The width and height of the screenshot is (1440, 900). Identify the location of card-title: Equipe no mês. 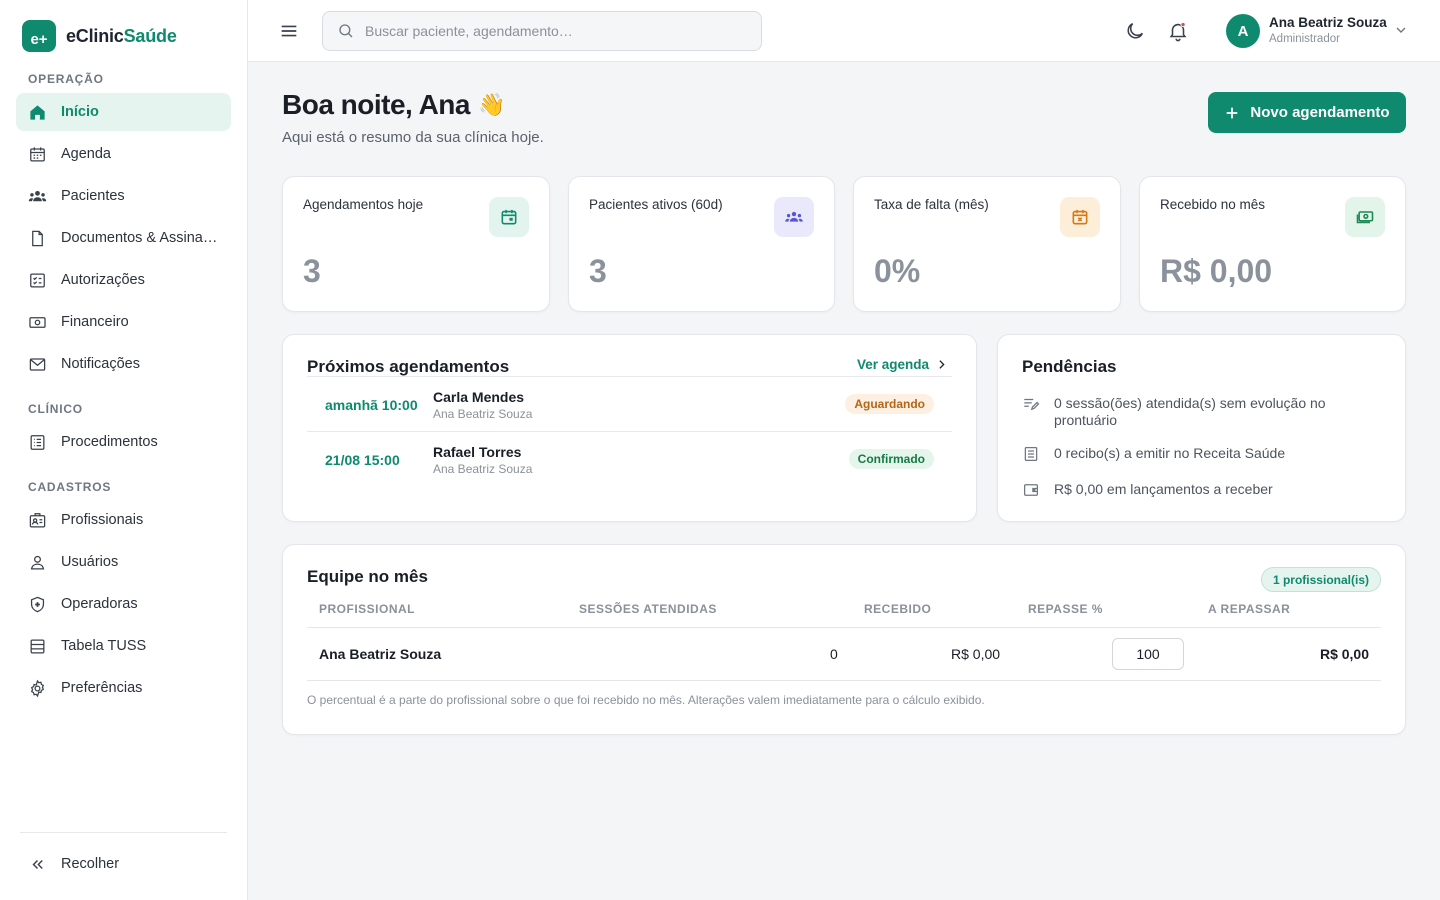
(367, 576).